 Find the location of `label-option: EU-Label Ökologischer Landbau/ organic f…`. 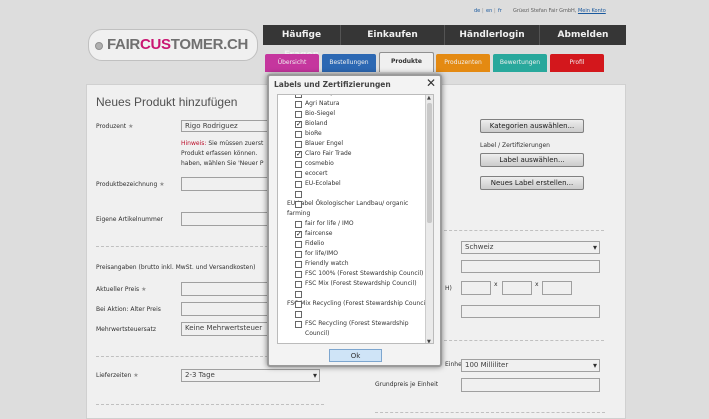

label-option: EU-Label Ökologischer Landbau/ organic f… is located at coordinates (355, 209).